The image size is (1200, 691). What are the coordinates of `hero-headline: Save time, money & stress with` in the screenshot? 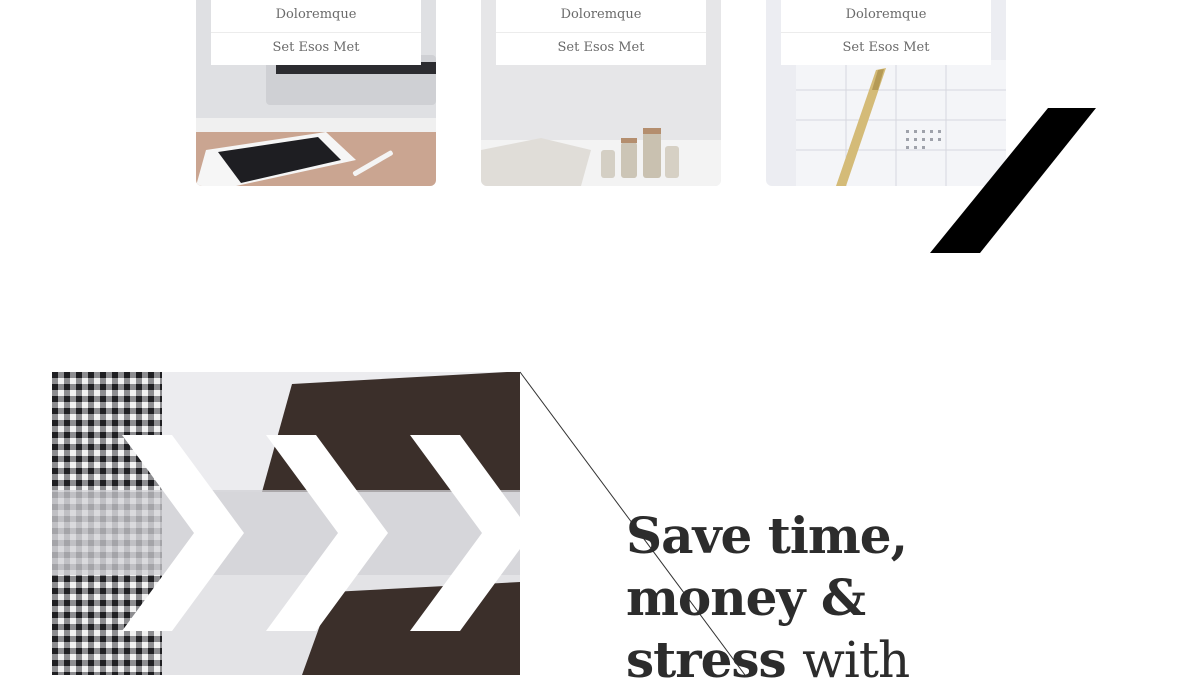 It's located at (836, 598).